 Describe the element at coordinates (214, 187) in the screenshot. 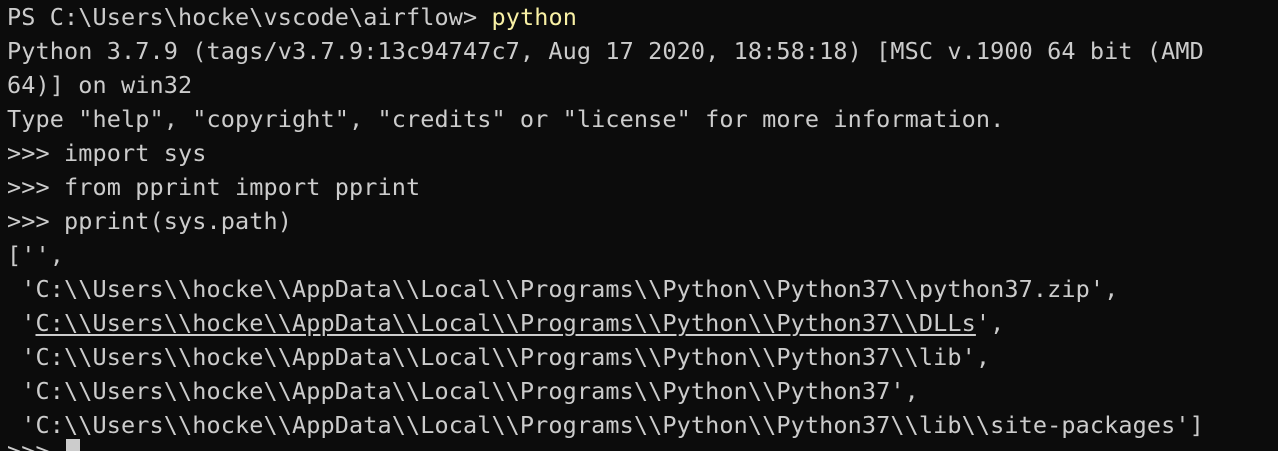

I see `repl-input-import-pprint: >>> from pprint import pprint` at that location.